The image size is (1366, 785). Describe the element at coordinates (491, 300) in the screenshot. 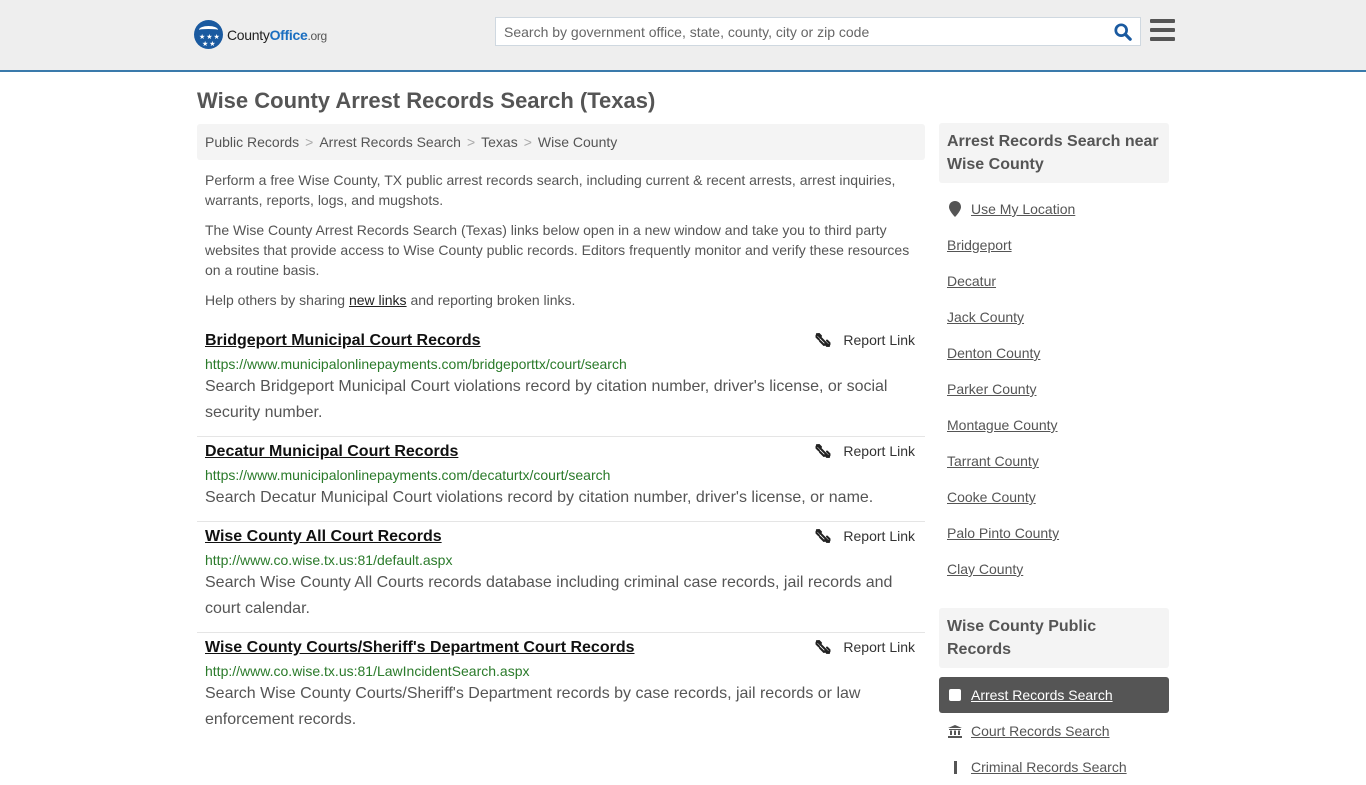

I see `intro-text-fragment: and reporting broken links.` at that location.